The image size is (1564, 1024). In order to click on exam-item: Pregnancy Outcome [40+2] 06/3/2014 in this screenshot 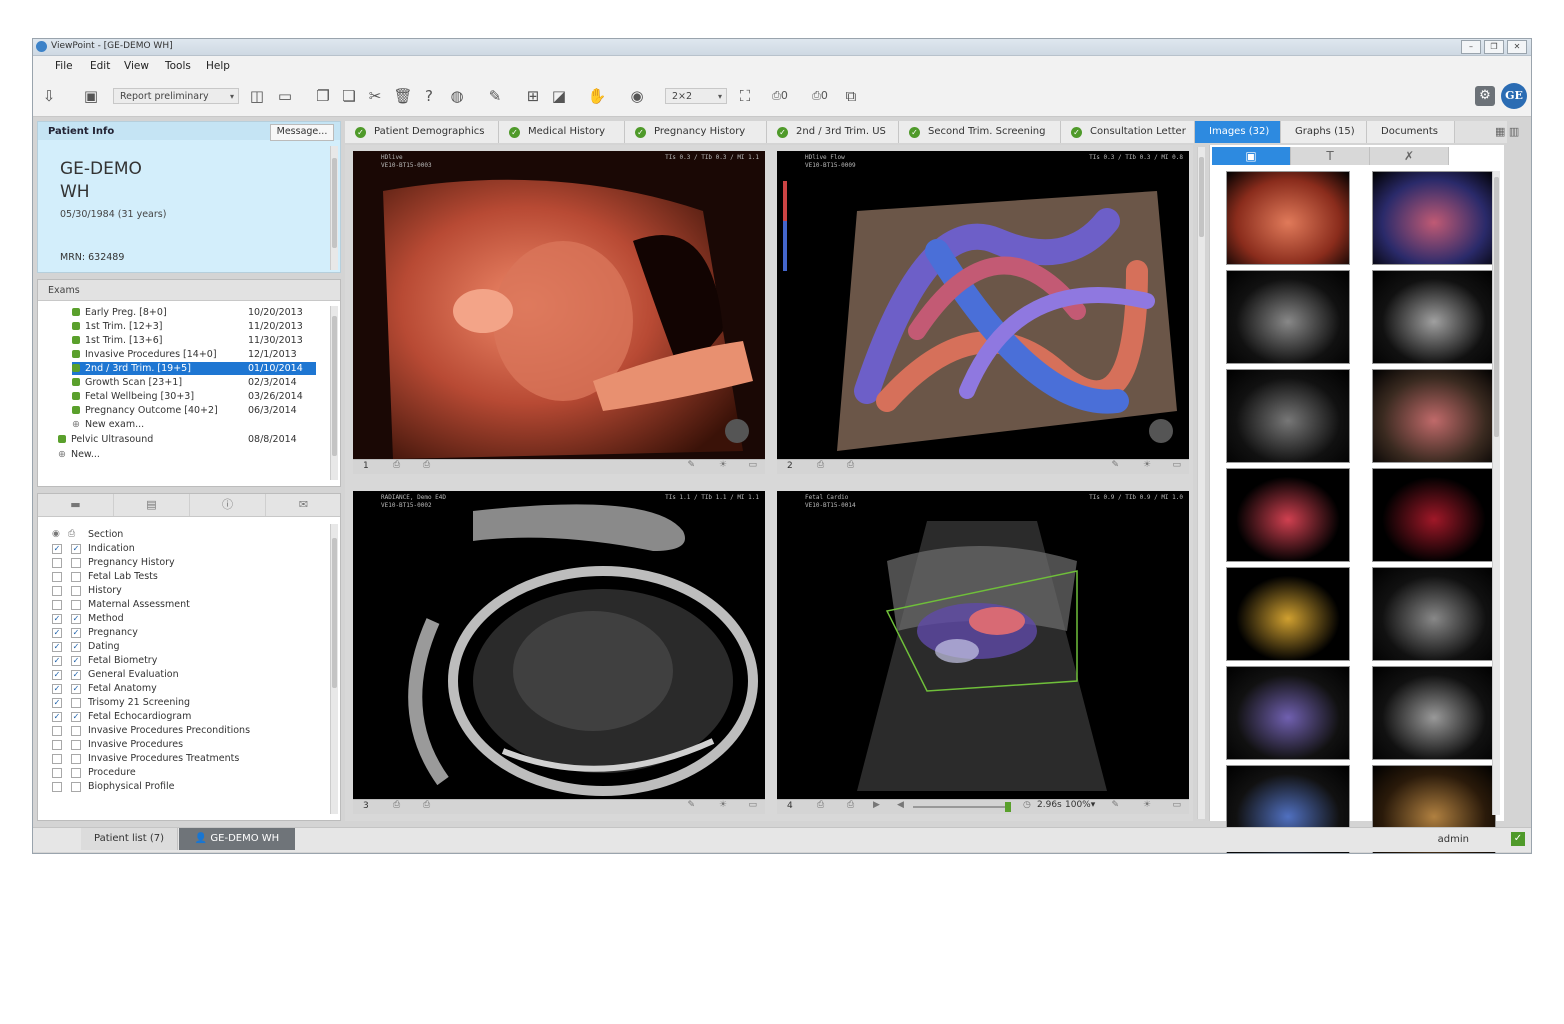, I will do `click(192, 410)`.